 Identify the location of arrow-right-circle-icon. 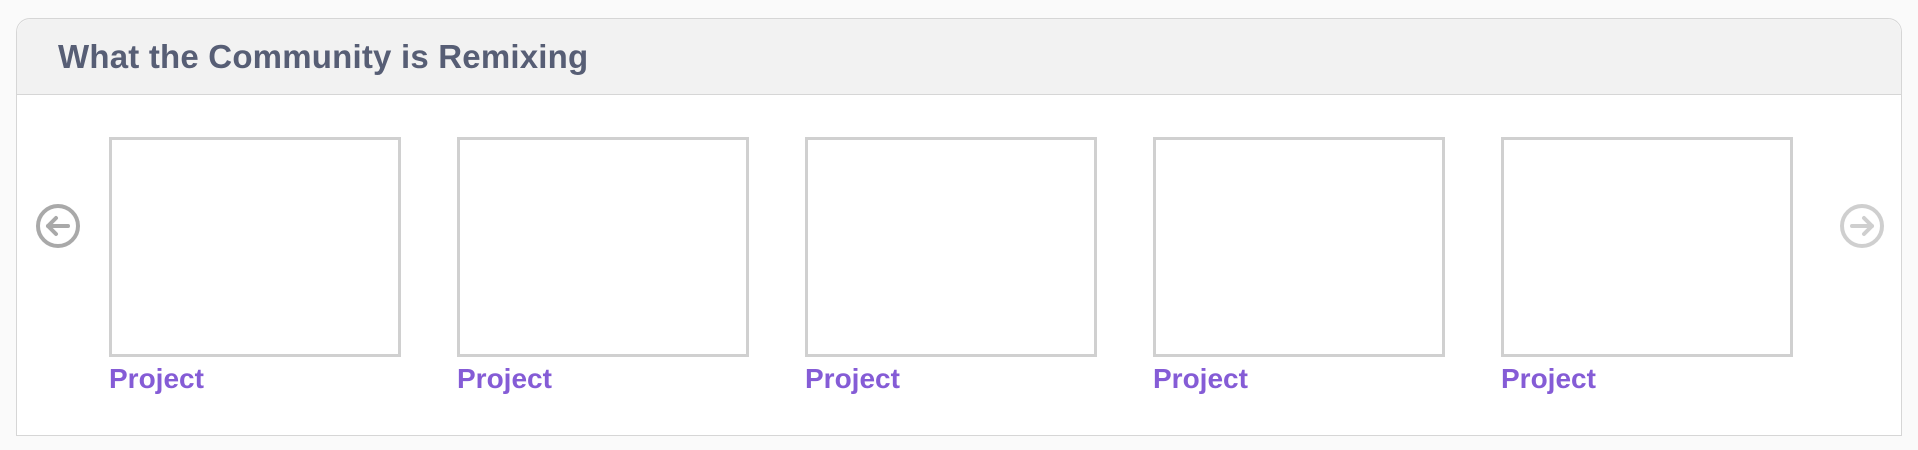
(1862, 226).